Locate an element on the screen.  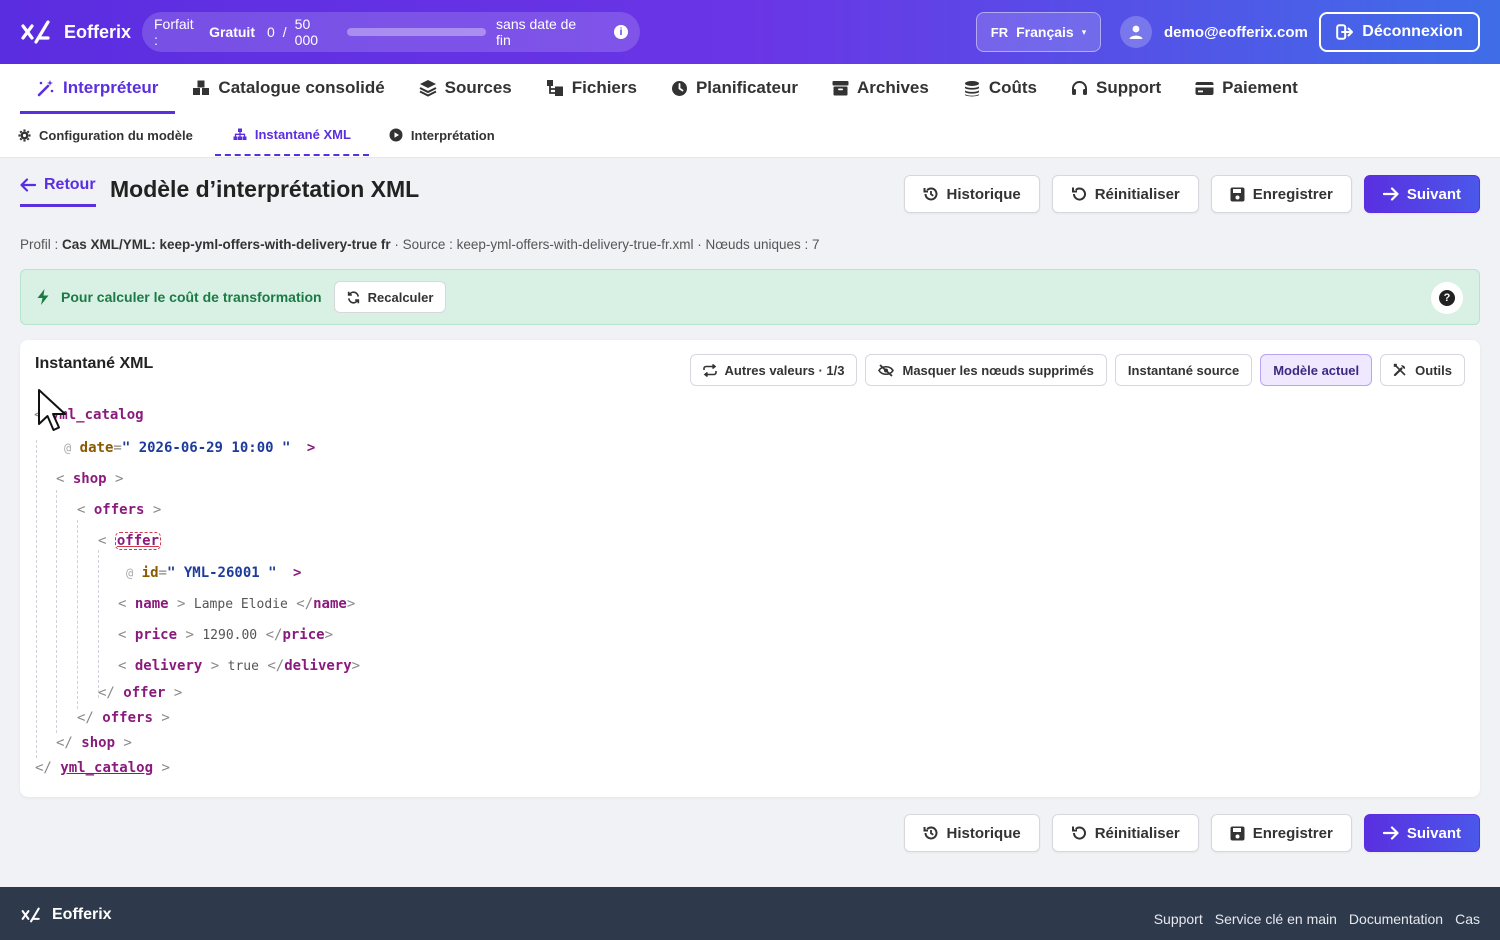
xml-node-shop-close: </ shop > is located at coordinates (94, 743).